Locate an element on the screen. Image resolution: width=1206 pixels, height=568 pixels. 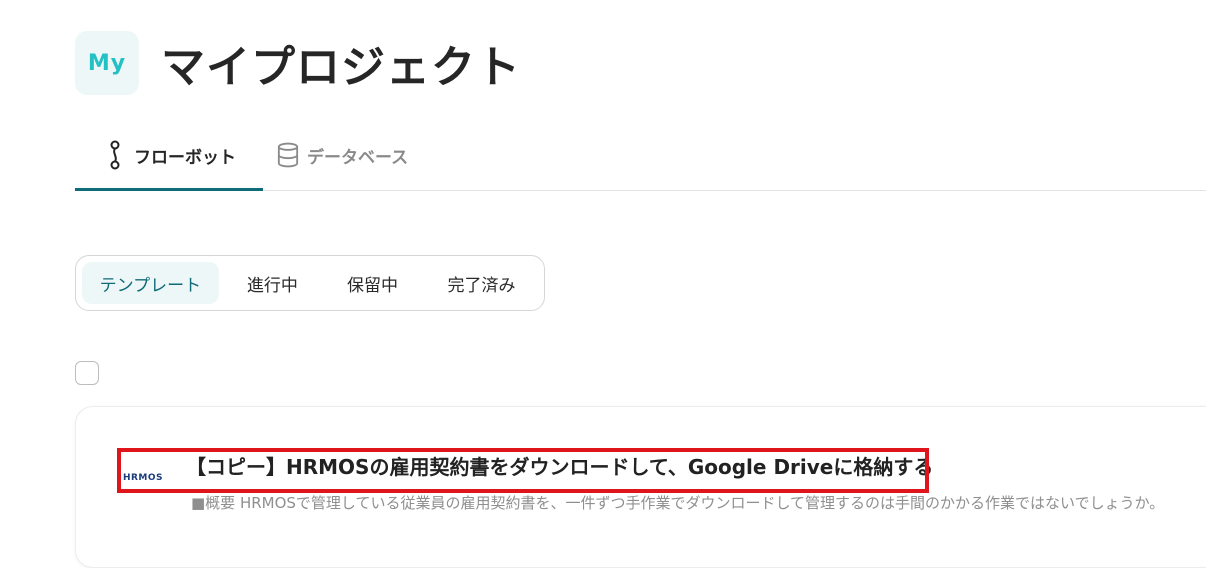
filter-in-progress: 進行中 is located at coordinates (272, 283).